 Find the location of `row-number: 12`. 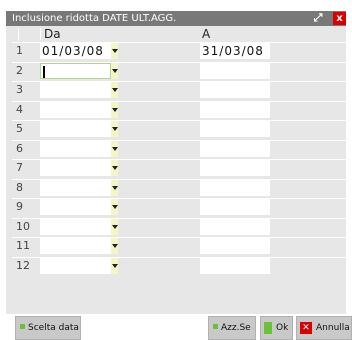

row-number: 12 is located at coordinates (23, 265).